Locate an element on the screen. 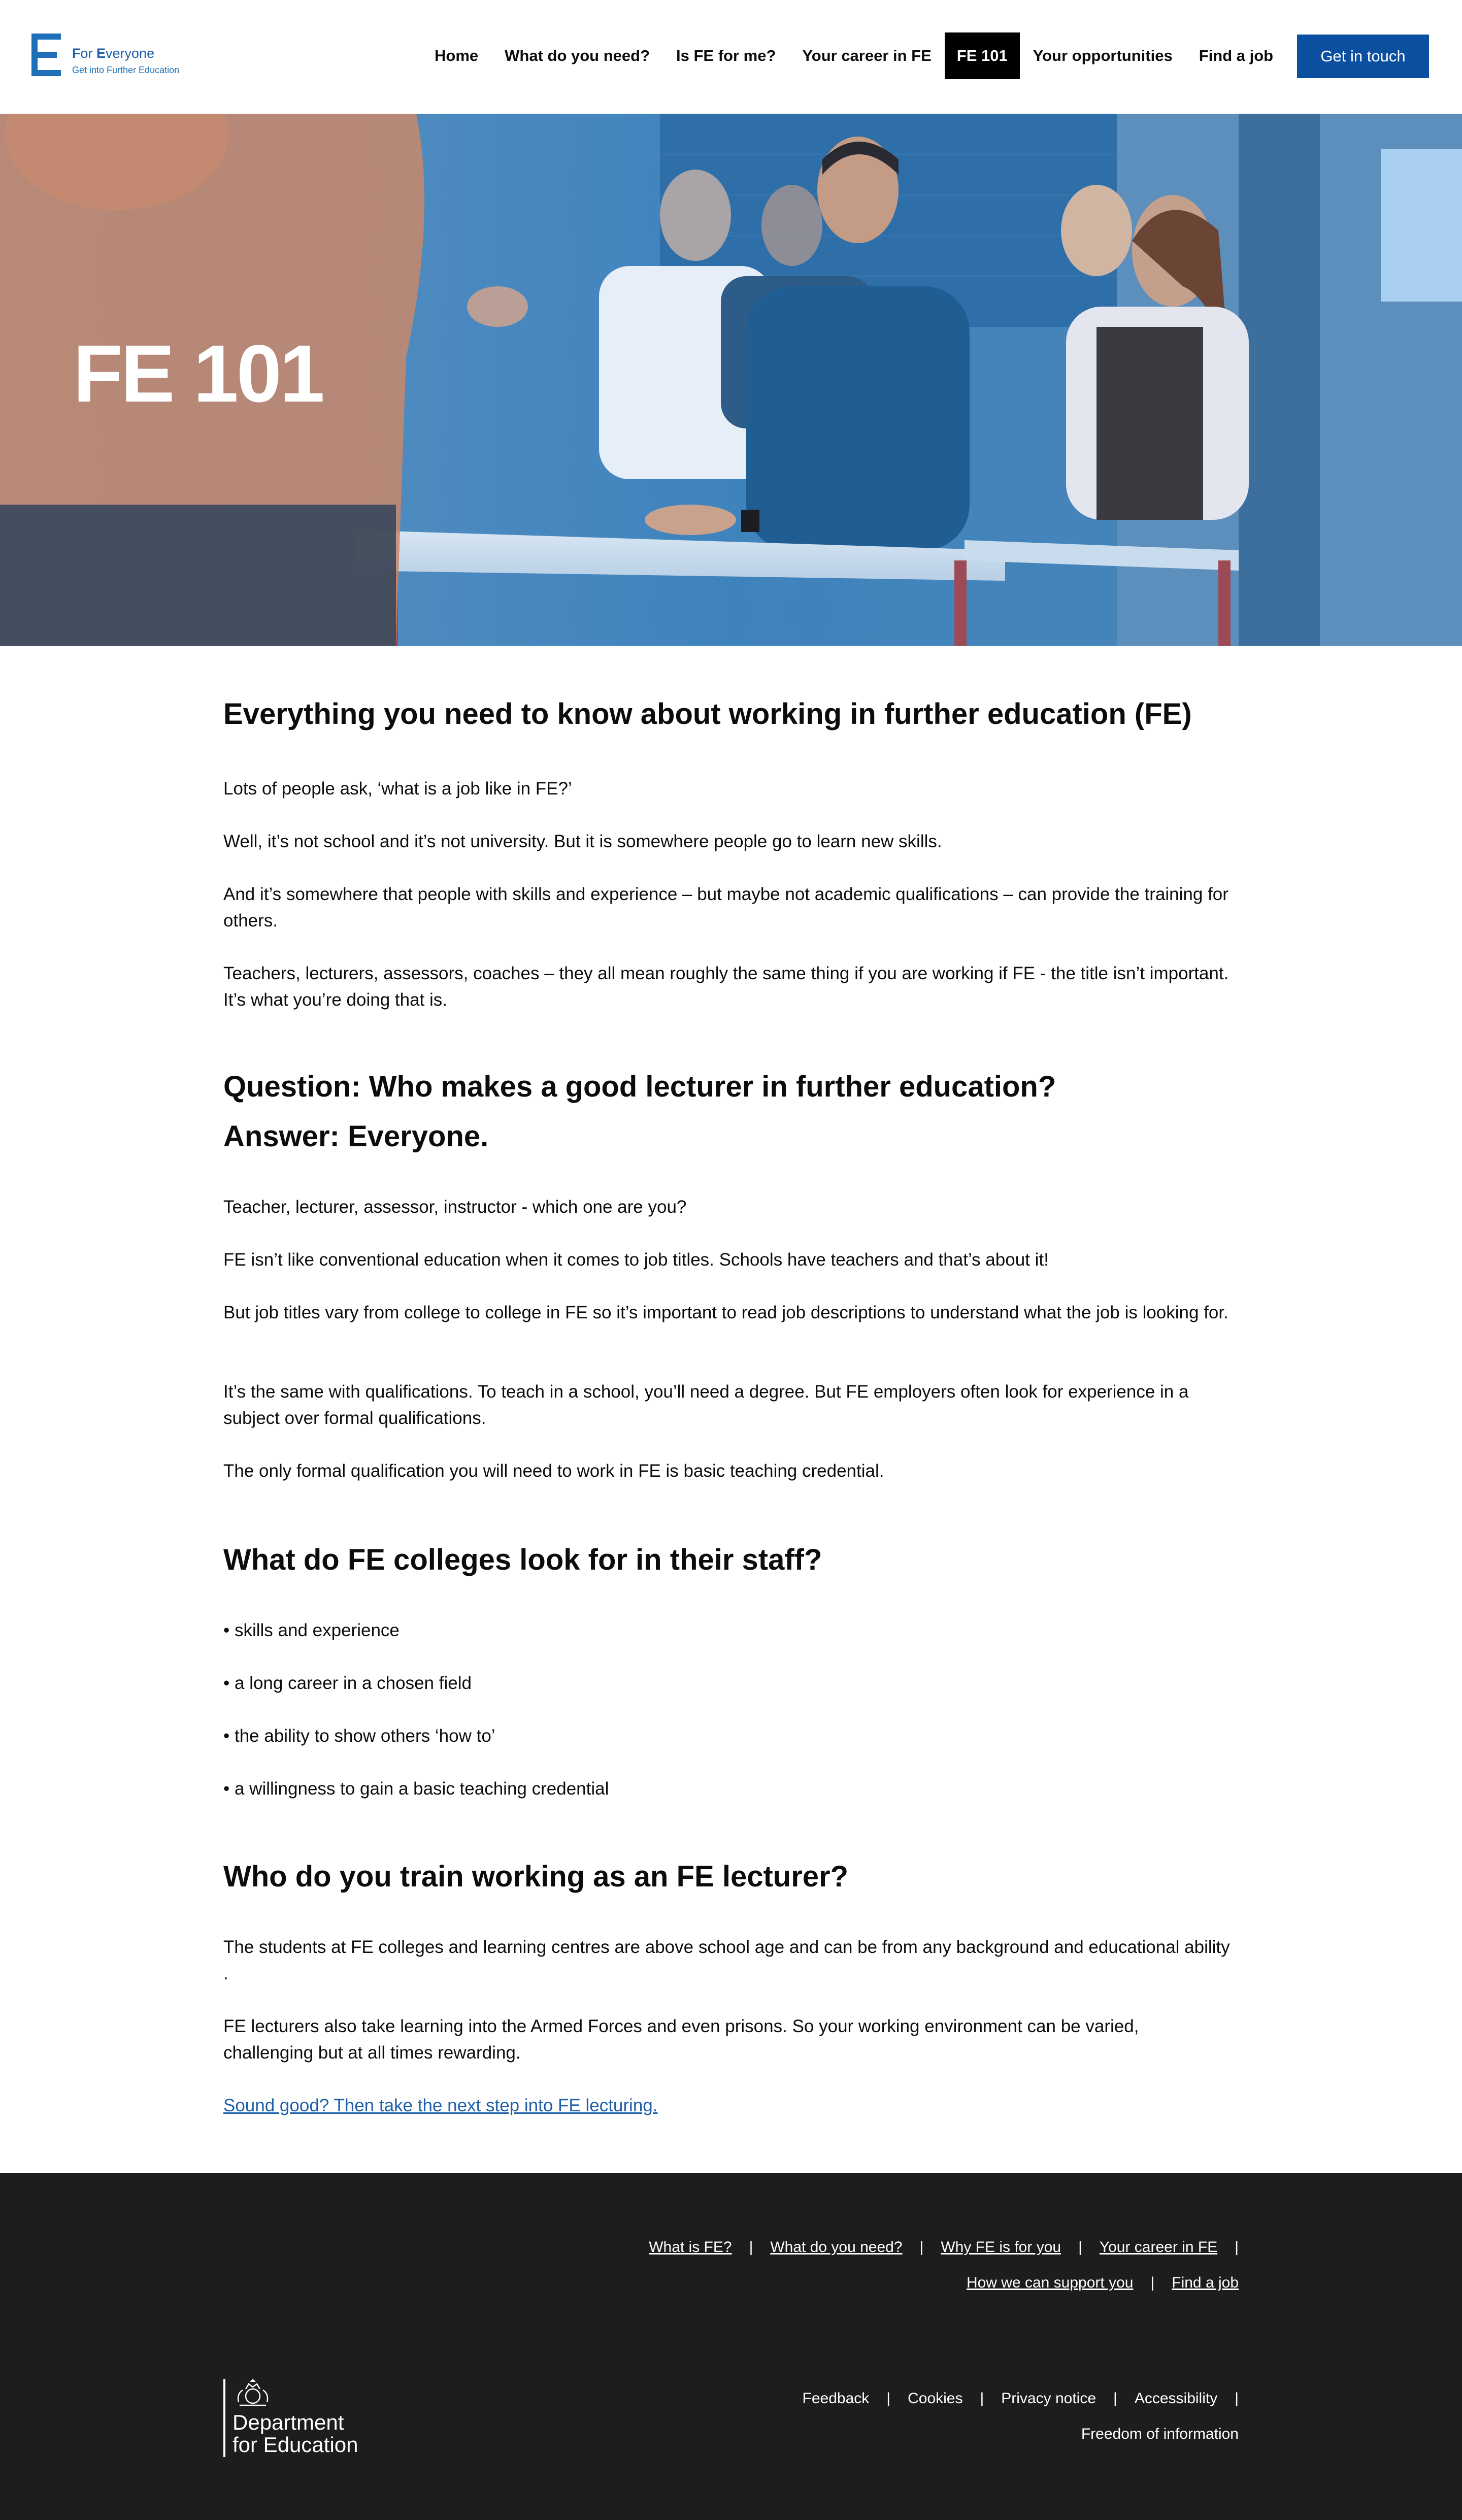 The height and width of the screenshot is (2520, 1462). logo-subtitle: Get into Further Education is located at coordinates (126, 70).